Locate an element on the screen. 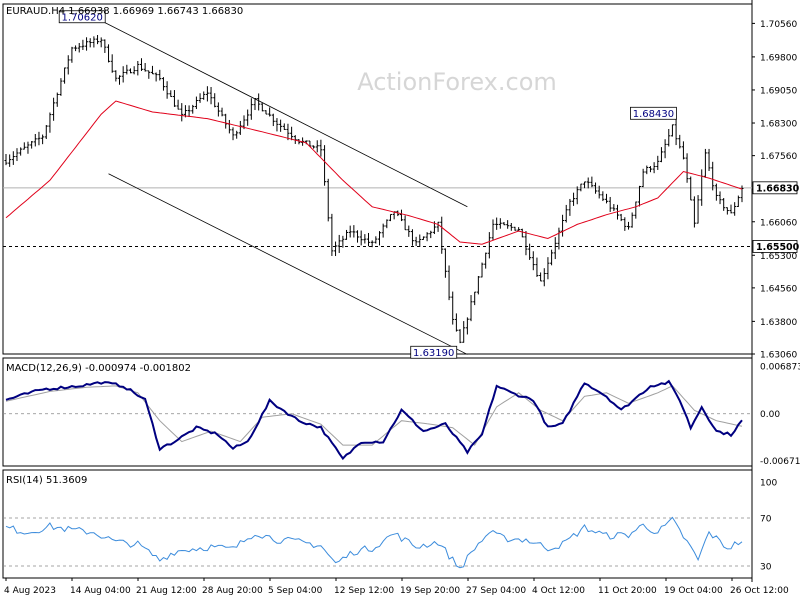 This screenshot has width=800, height=604. rsi-tick-label: 30 is located at coordinates (766, 568).